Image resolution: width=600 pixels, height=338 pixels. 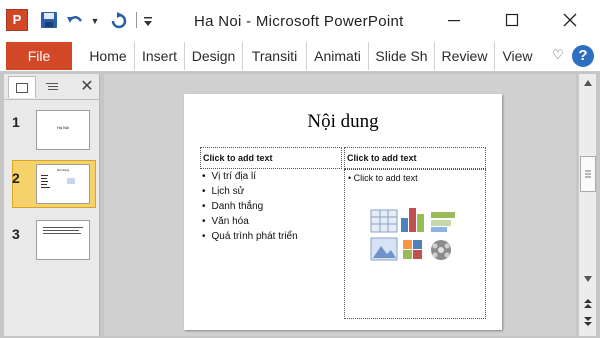 What do you see at coordinates (464, 56) in the screenshot?
I see `tab-review: Review` at bounding box center [464, 56].